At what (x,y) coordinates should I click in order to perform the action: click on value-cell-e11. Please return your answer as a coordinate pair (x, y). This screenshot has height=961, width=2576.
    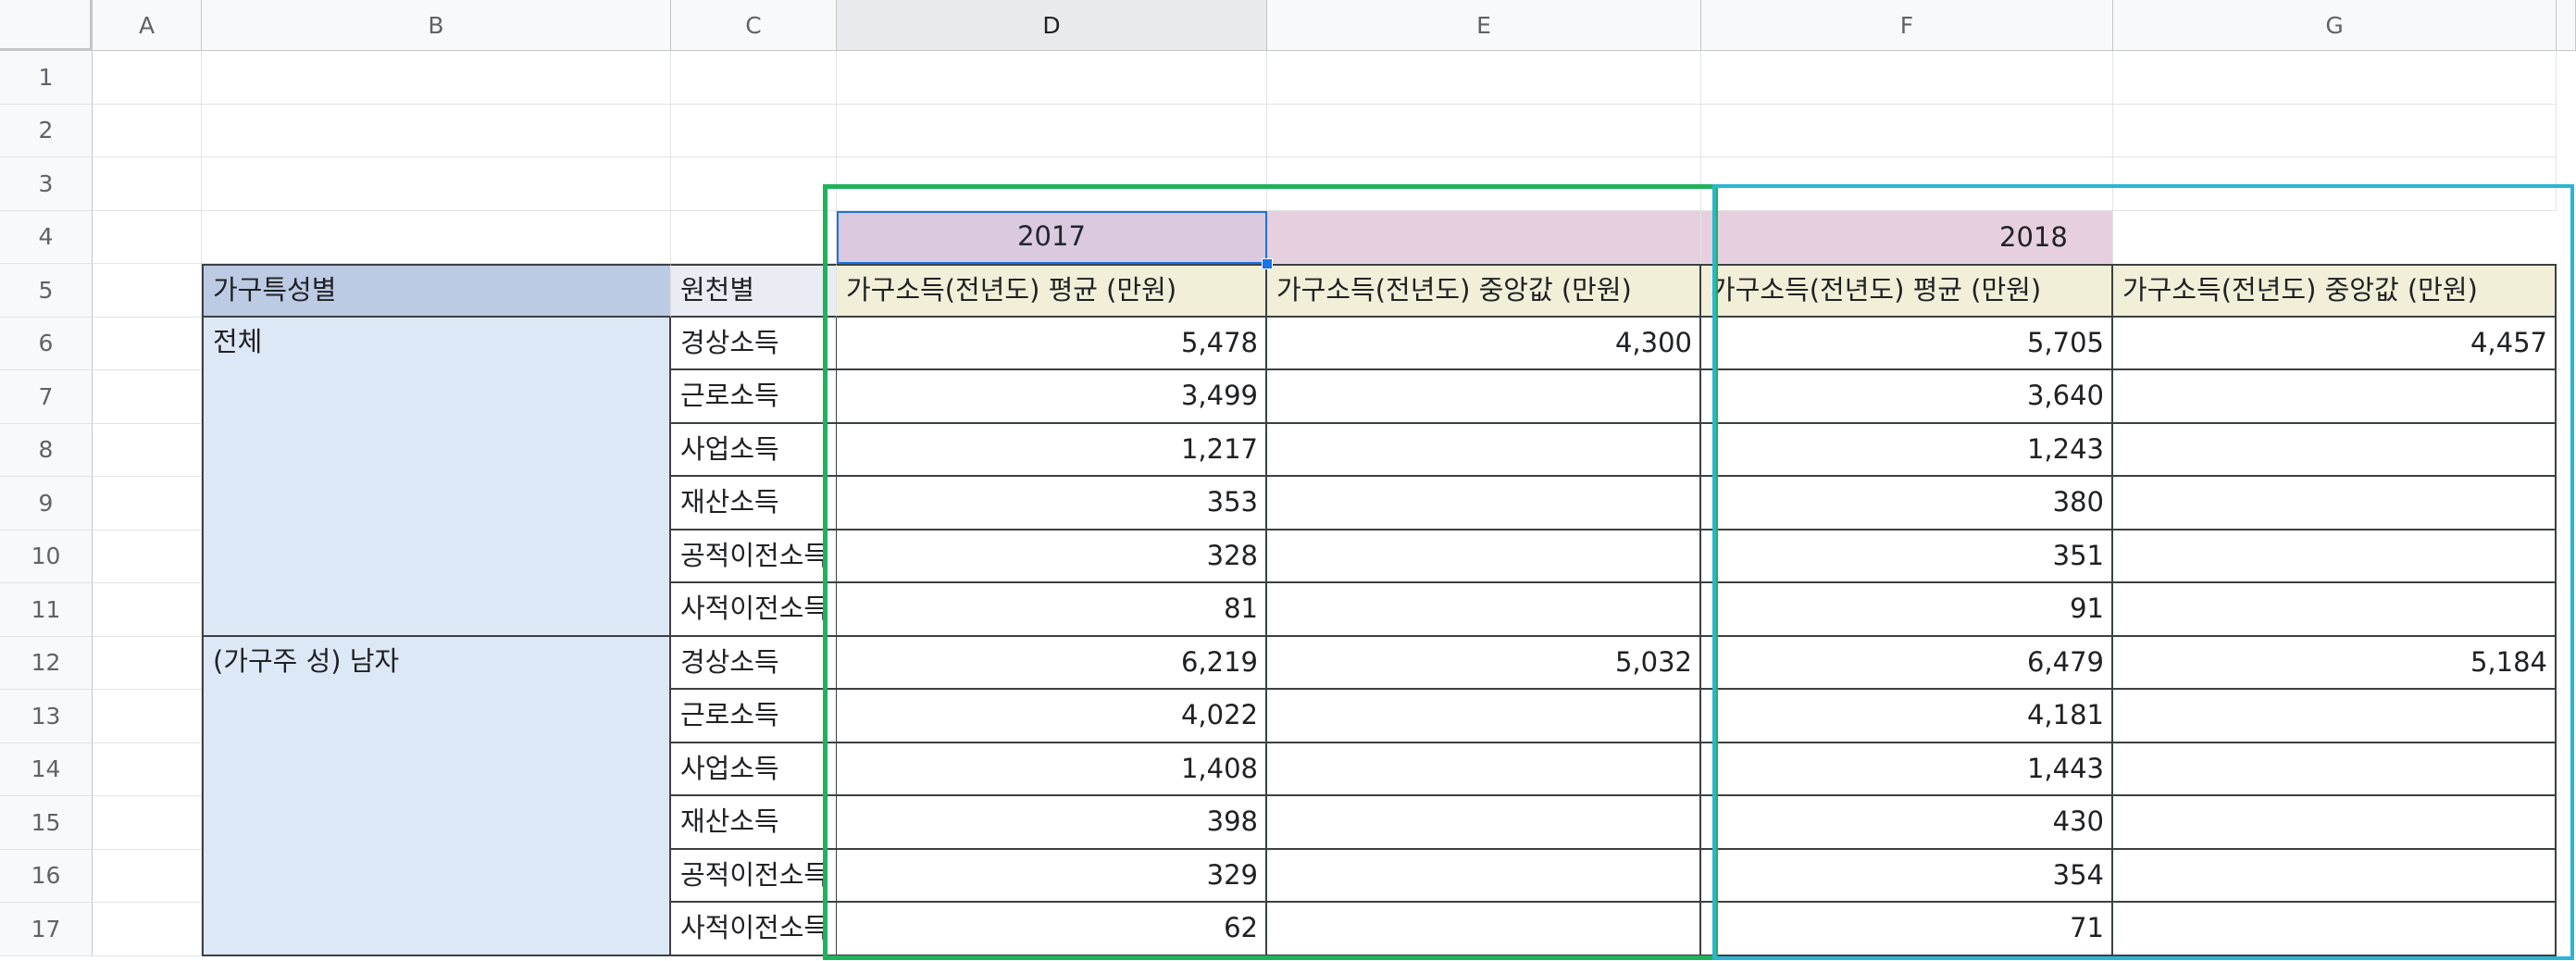
    Looking at the image, I should click on (1484, 610).